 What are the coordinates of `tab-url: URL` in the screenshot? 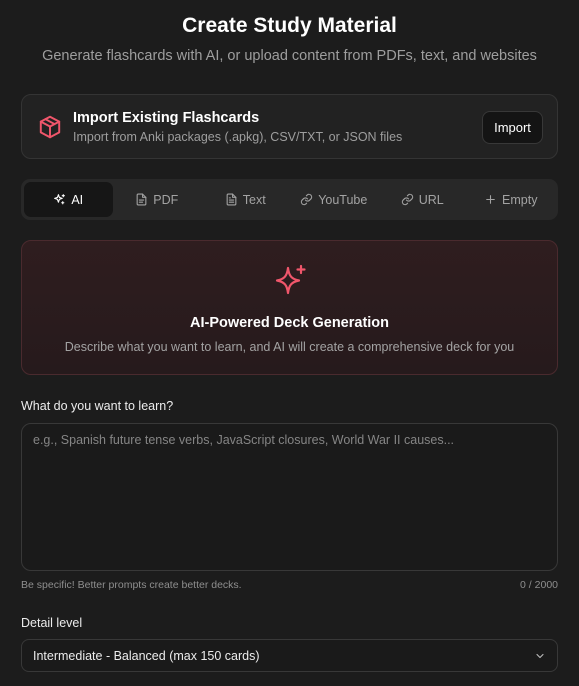 It's located at (422, 199).